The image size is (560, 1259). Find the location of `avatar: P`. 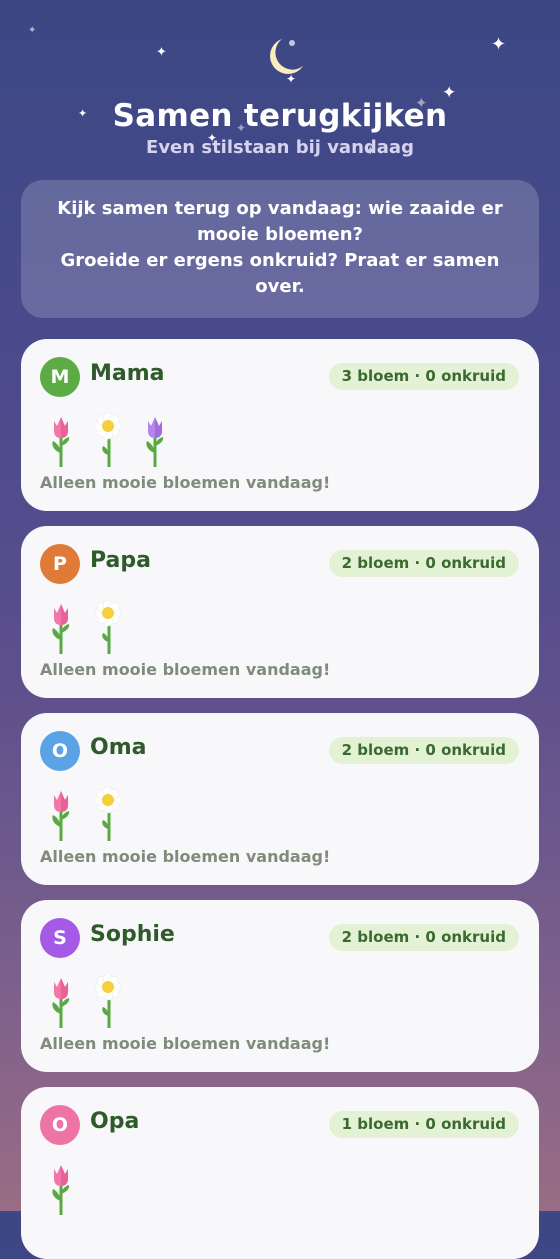

avatar: P is located at coordinates (60, 564).